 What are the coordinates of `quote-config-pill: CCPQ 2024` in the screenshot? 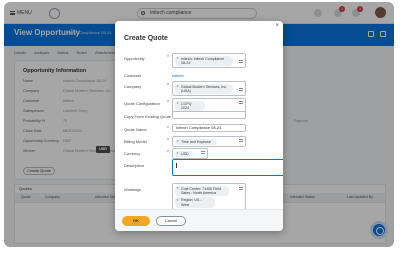 It's located at (190, 105).